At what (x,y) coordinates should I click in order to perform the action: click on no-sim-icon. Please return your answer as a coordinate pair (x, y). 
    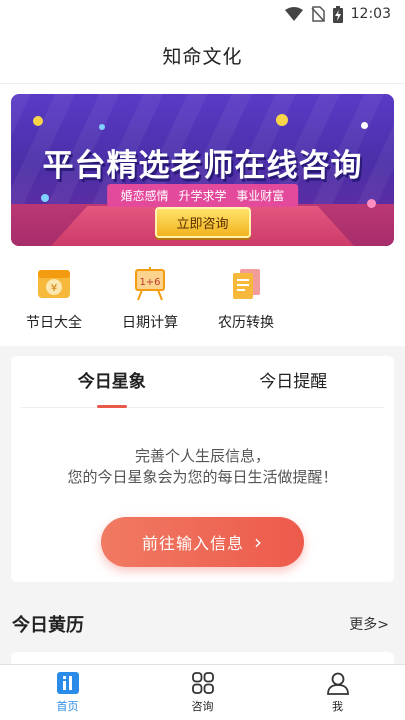
    Looking at the image, I should click on (318, 14).